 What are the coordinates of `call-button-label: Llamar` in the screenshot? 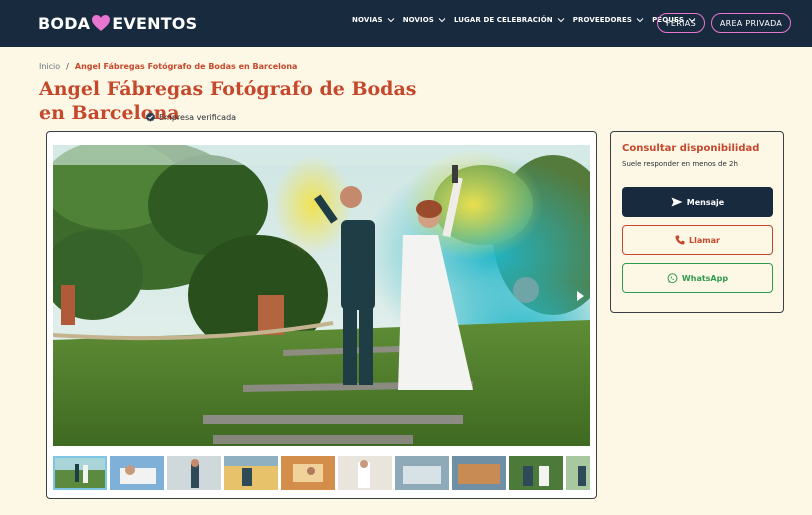 It's located at (704, 240).